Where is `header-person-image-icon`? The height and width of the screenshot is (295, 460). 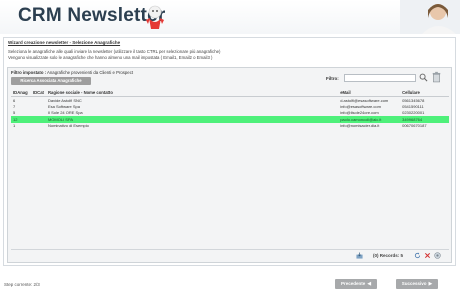 header-person-image-icon is located at coordinates (430, 17).